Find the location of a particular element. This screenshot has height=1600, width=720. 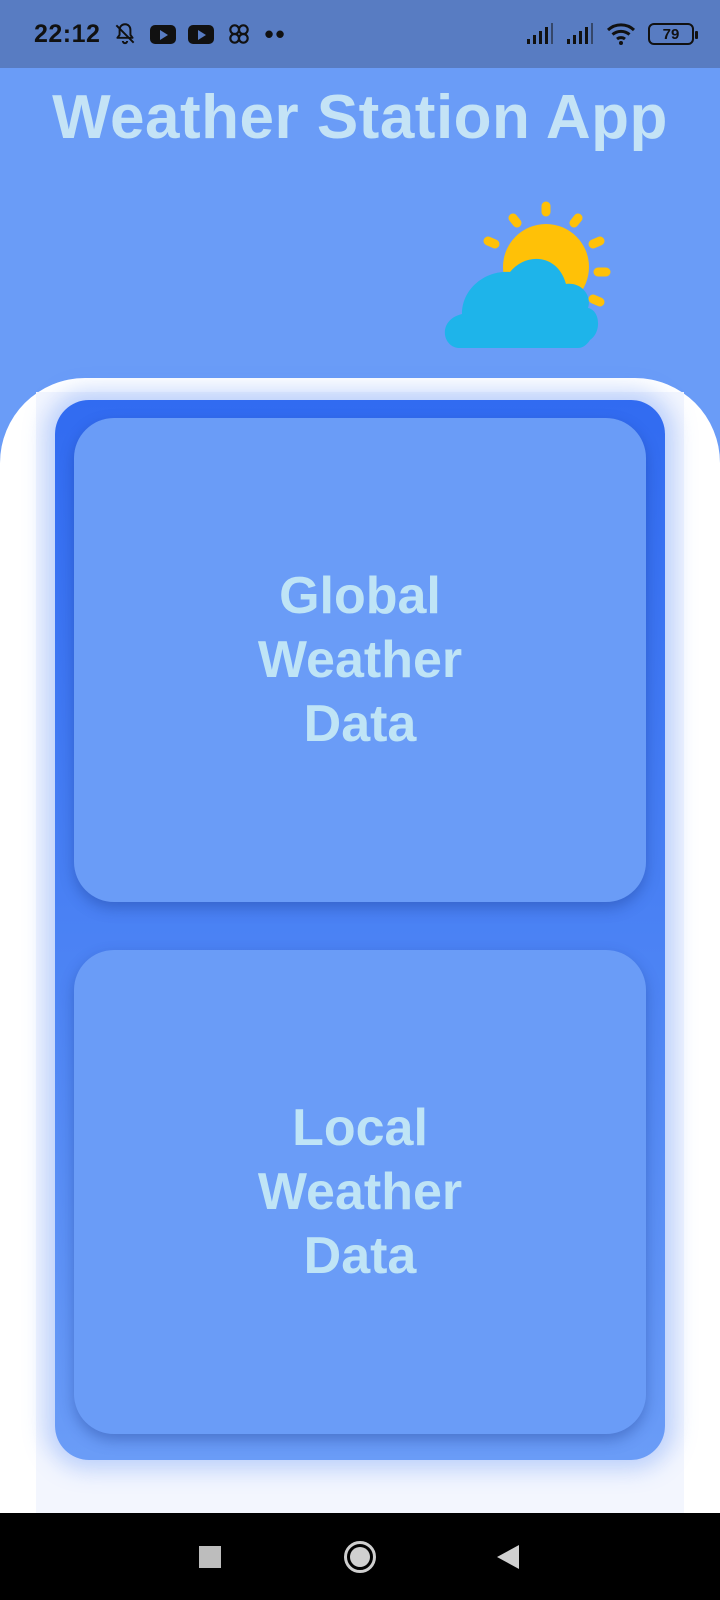

system-nav-bar is located at coordinates (360, 1556).